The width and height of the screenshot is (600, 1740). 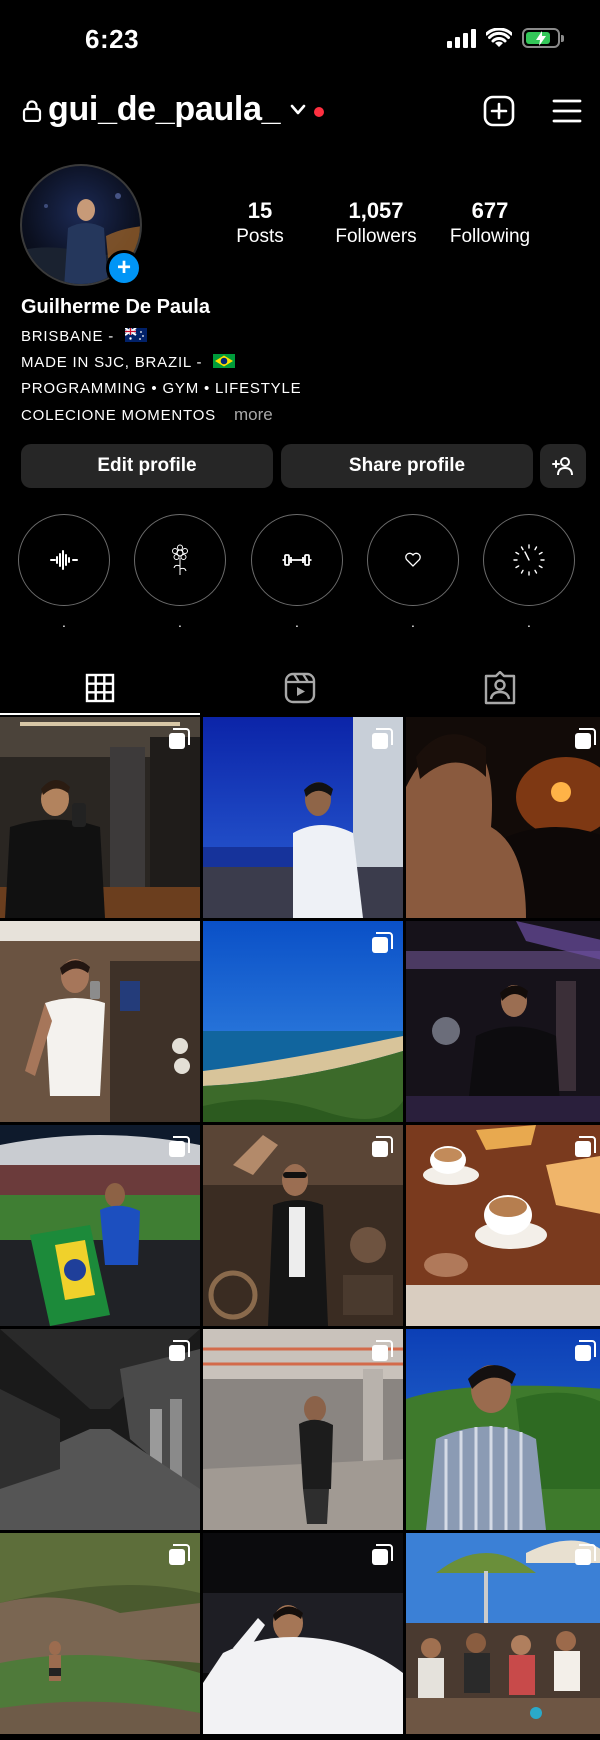 I want to click on stat-posts: 15 Posts, so click(x=260, y=223).